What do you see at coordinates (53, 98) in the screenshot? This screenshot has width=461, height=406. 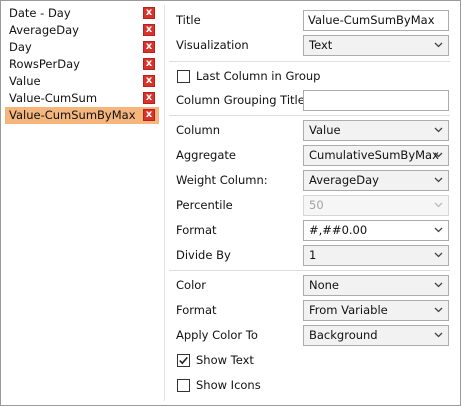 I see `column-list-item-label: Value-CumSum` at bounding box center [53, 98].